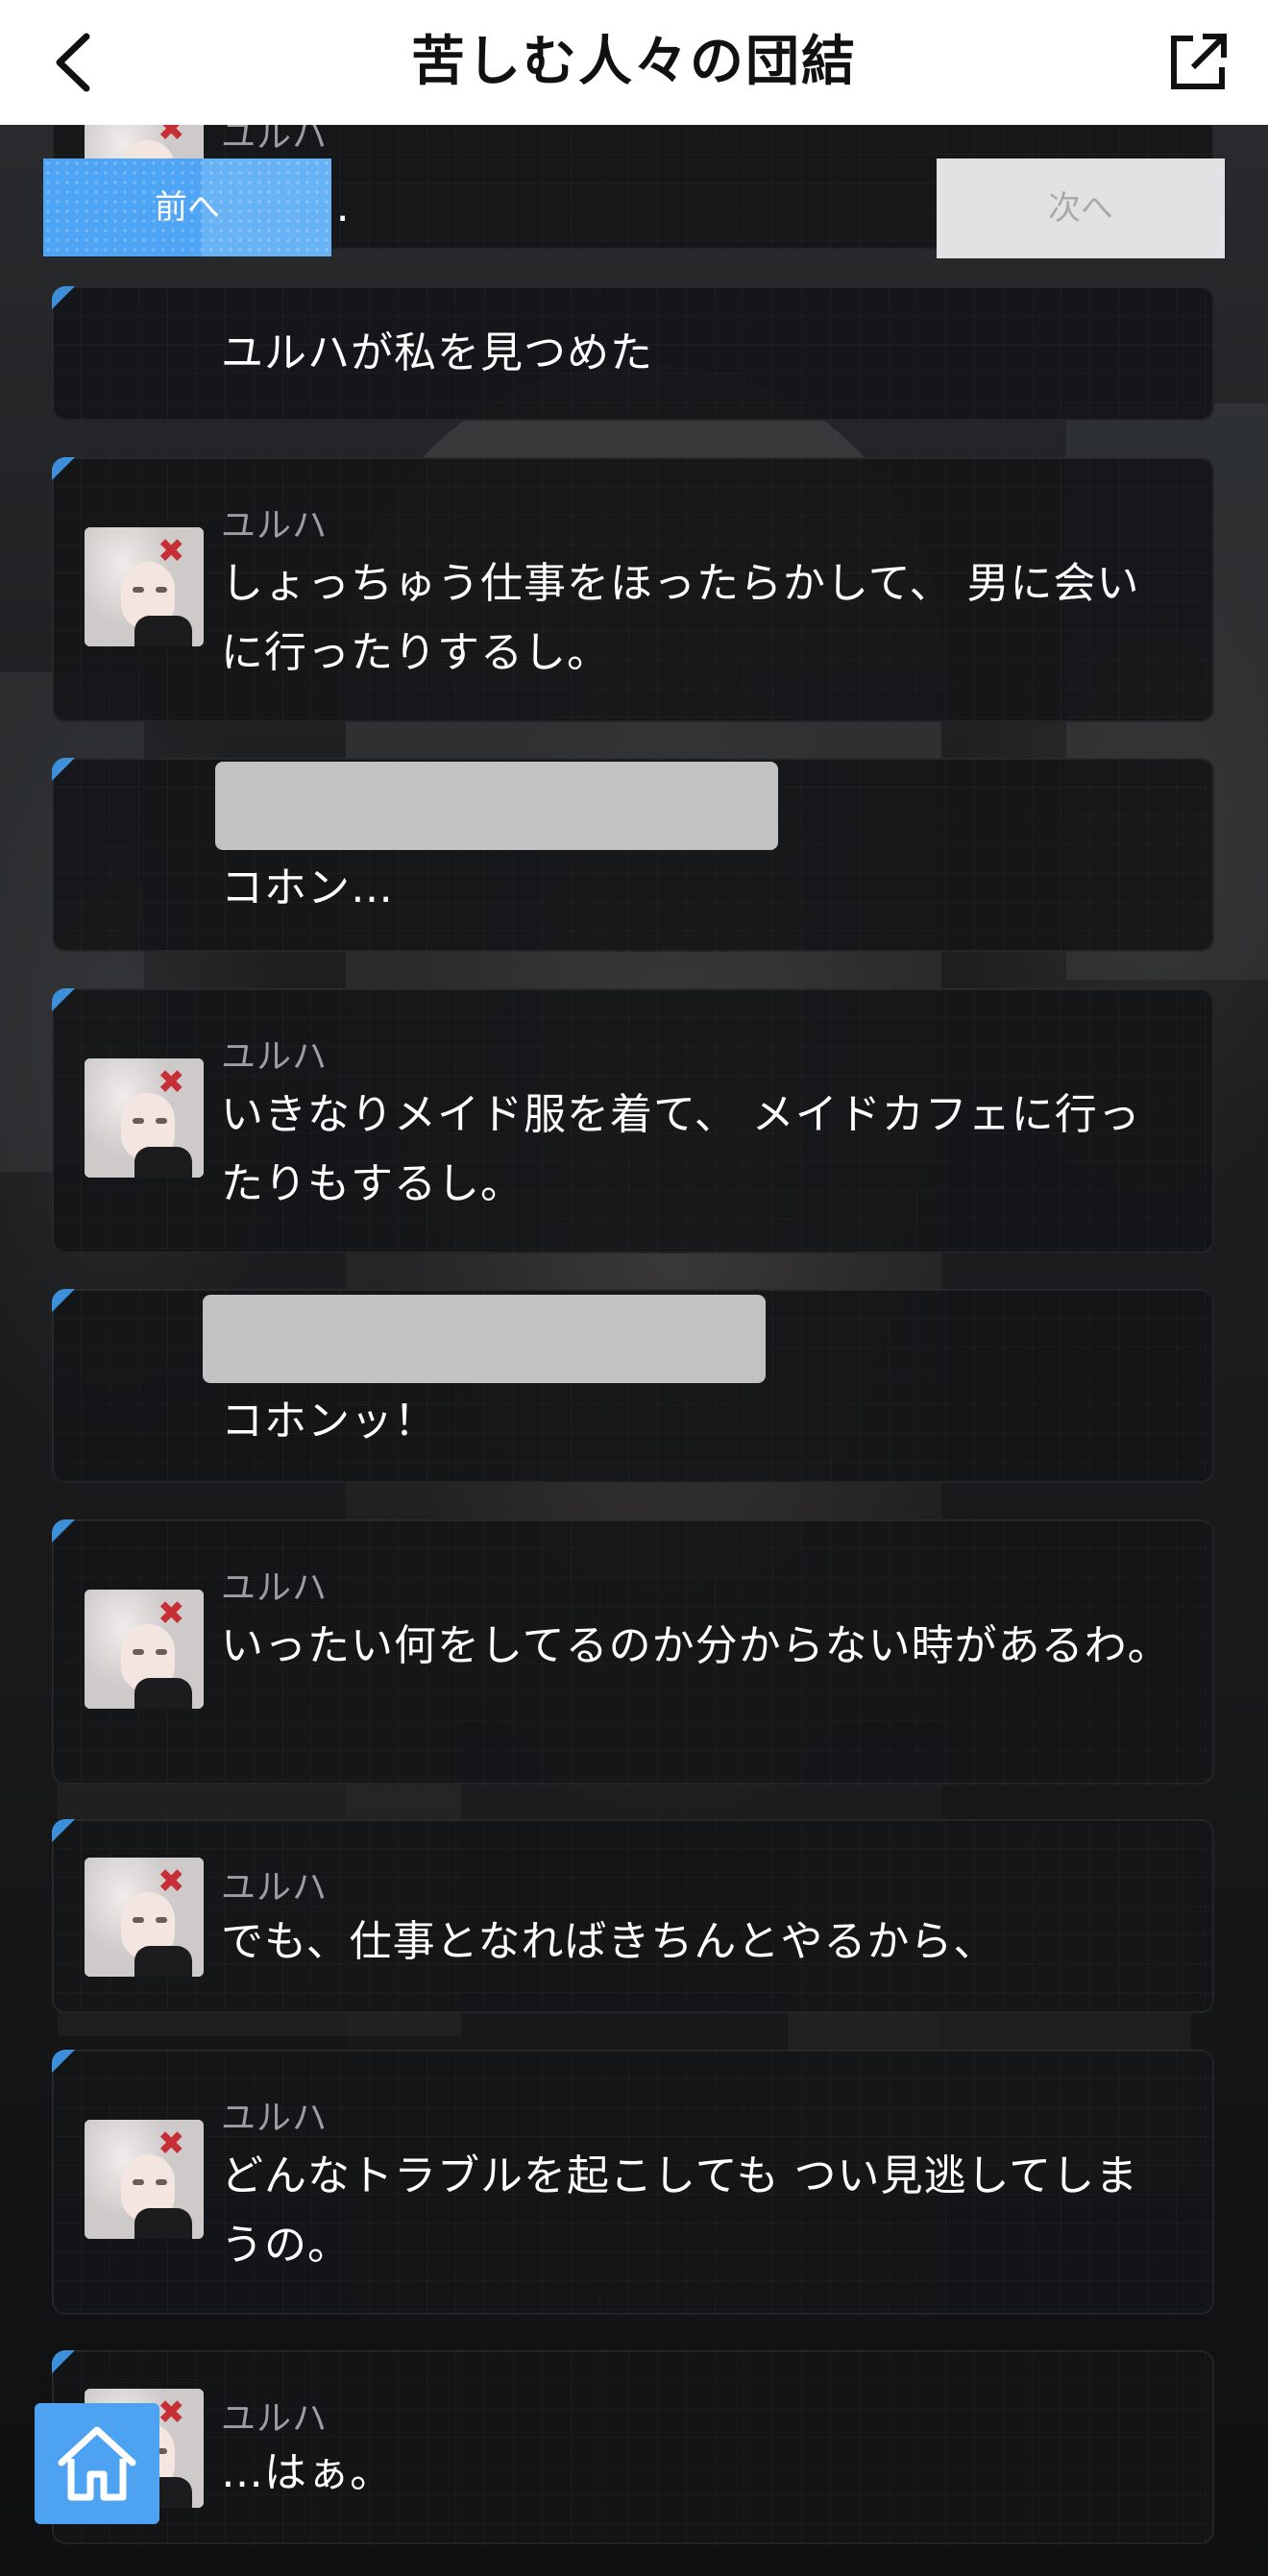  Describe the element at coordinates (680, 618) in the screenshot. I see `dialogue-text: しょっちゅう仕事をほったらかして、 男に会いに行ったりするし。` at that location.